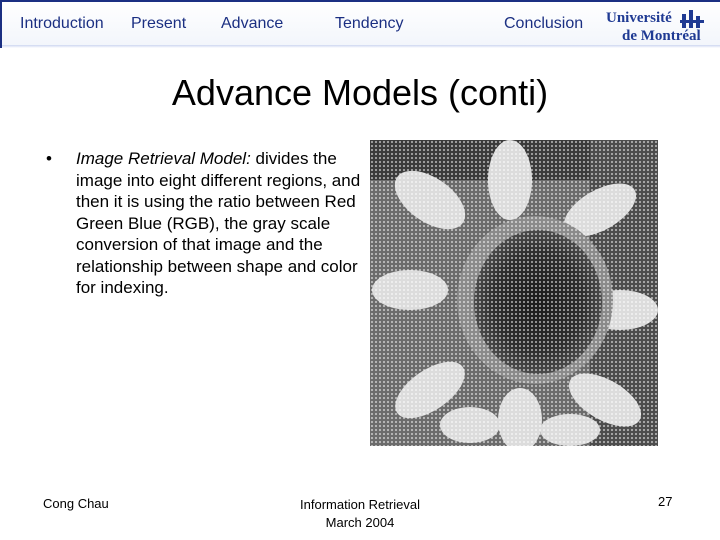 This screenshot has width=720, height=540. What do you see at coordinates (252, 24) in the screenshot?
I see `nav-advance: Advance` at bounding box center [252, 24].